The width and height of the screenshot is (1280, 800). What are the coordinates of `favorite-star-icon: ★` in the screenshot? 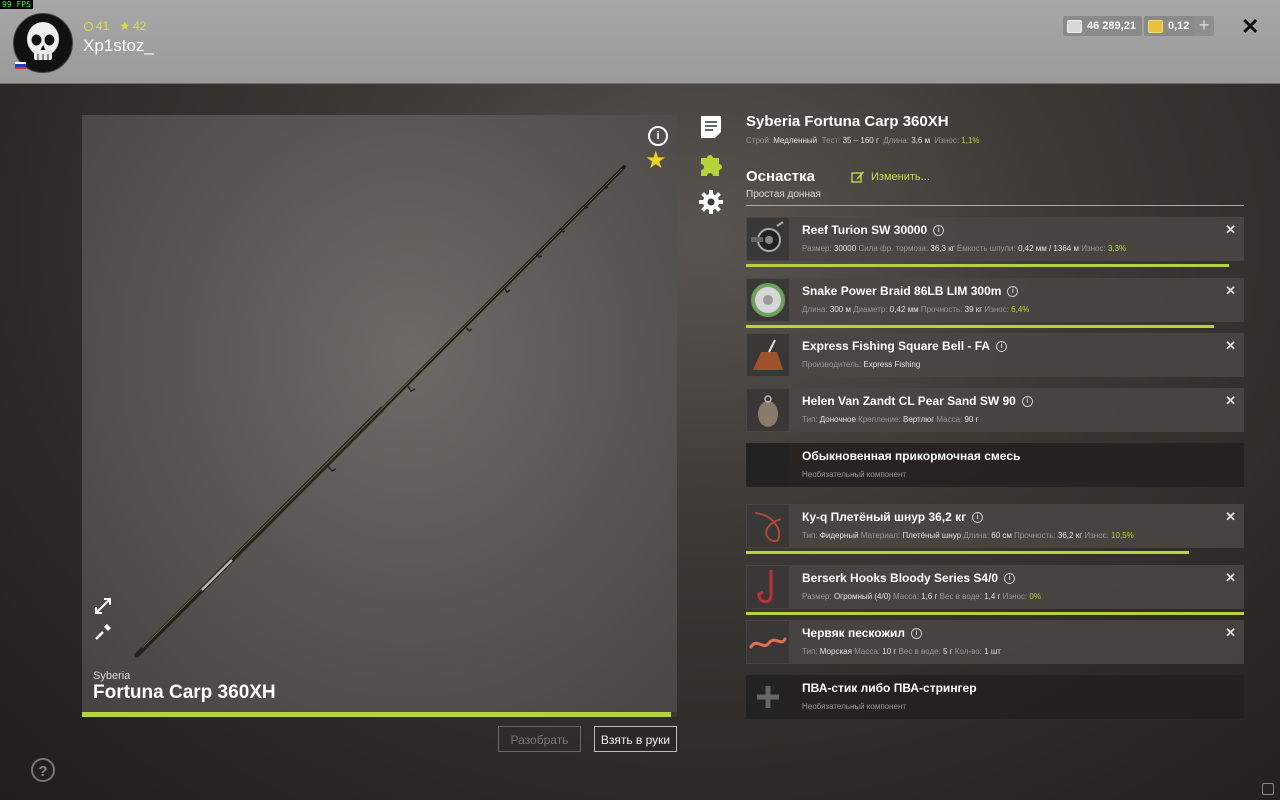 It's located at (656, 161).